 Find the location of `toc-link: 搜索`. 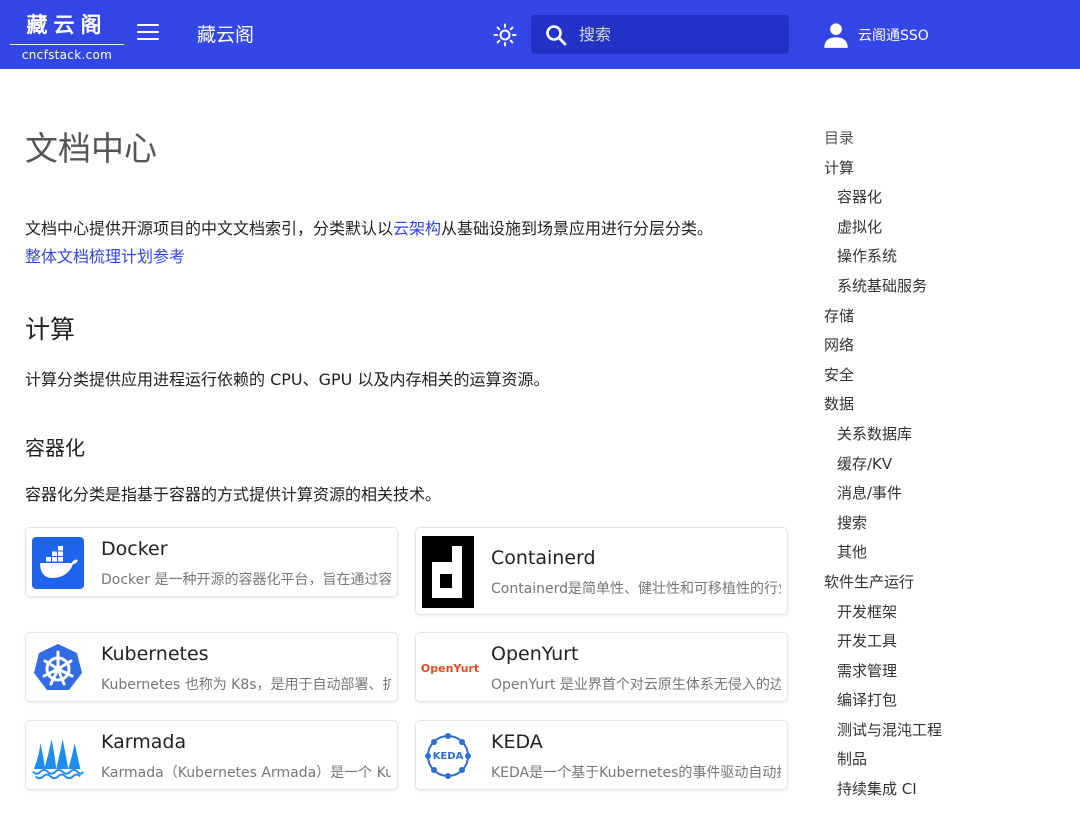

toc-link: 搜索 is located at coordinates (949, 524).